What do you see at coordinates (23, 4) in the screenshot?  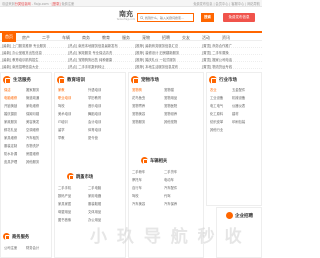 I see `site-name: 分类信息网` at bounding box center [23, 4].